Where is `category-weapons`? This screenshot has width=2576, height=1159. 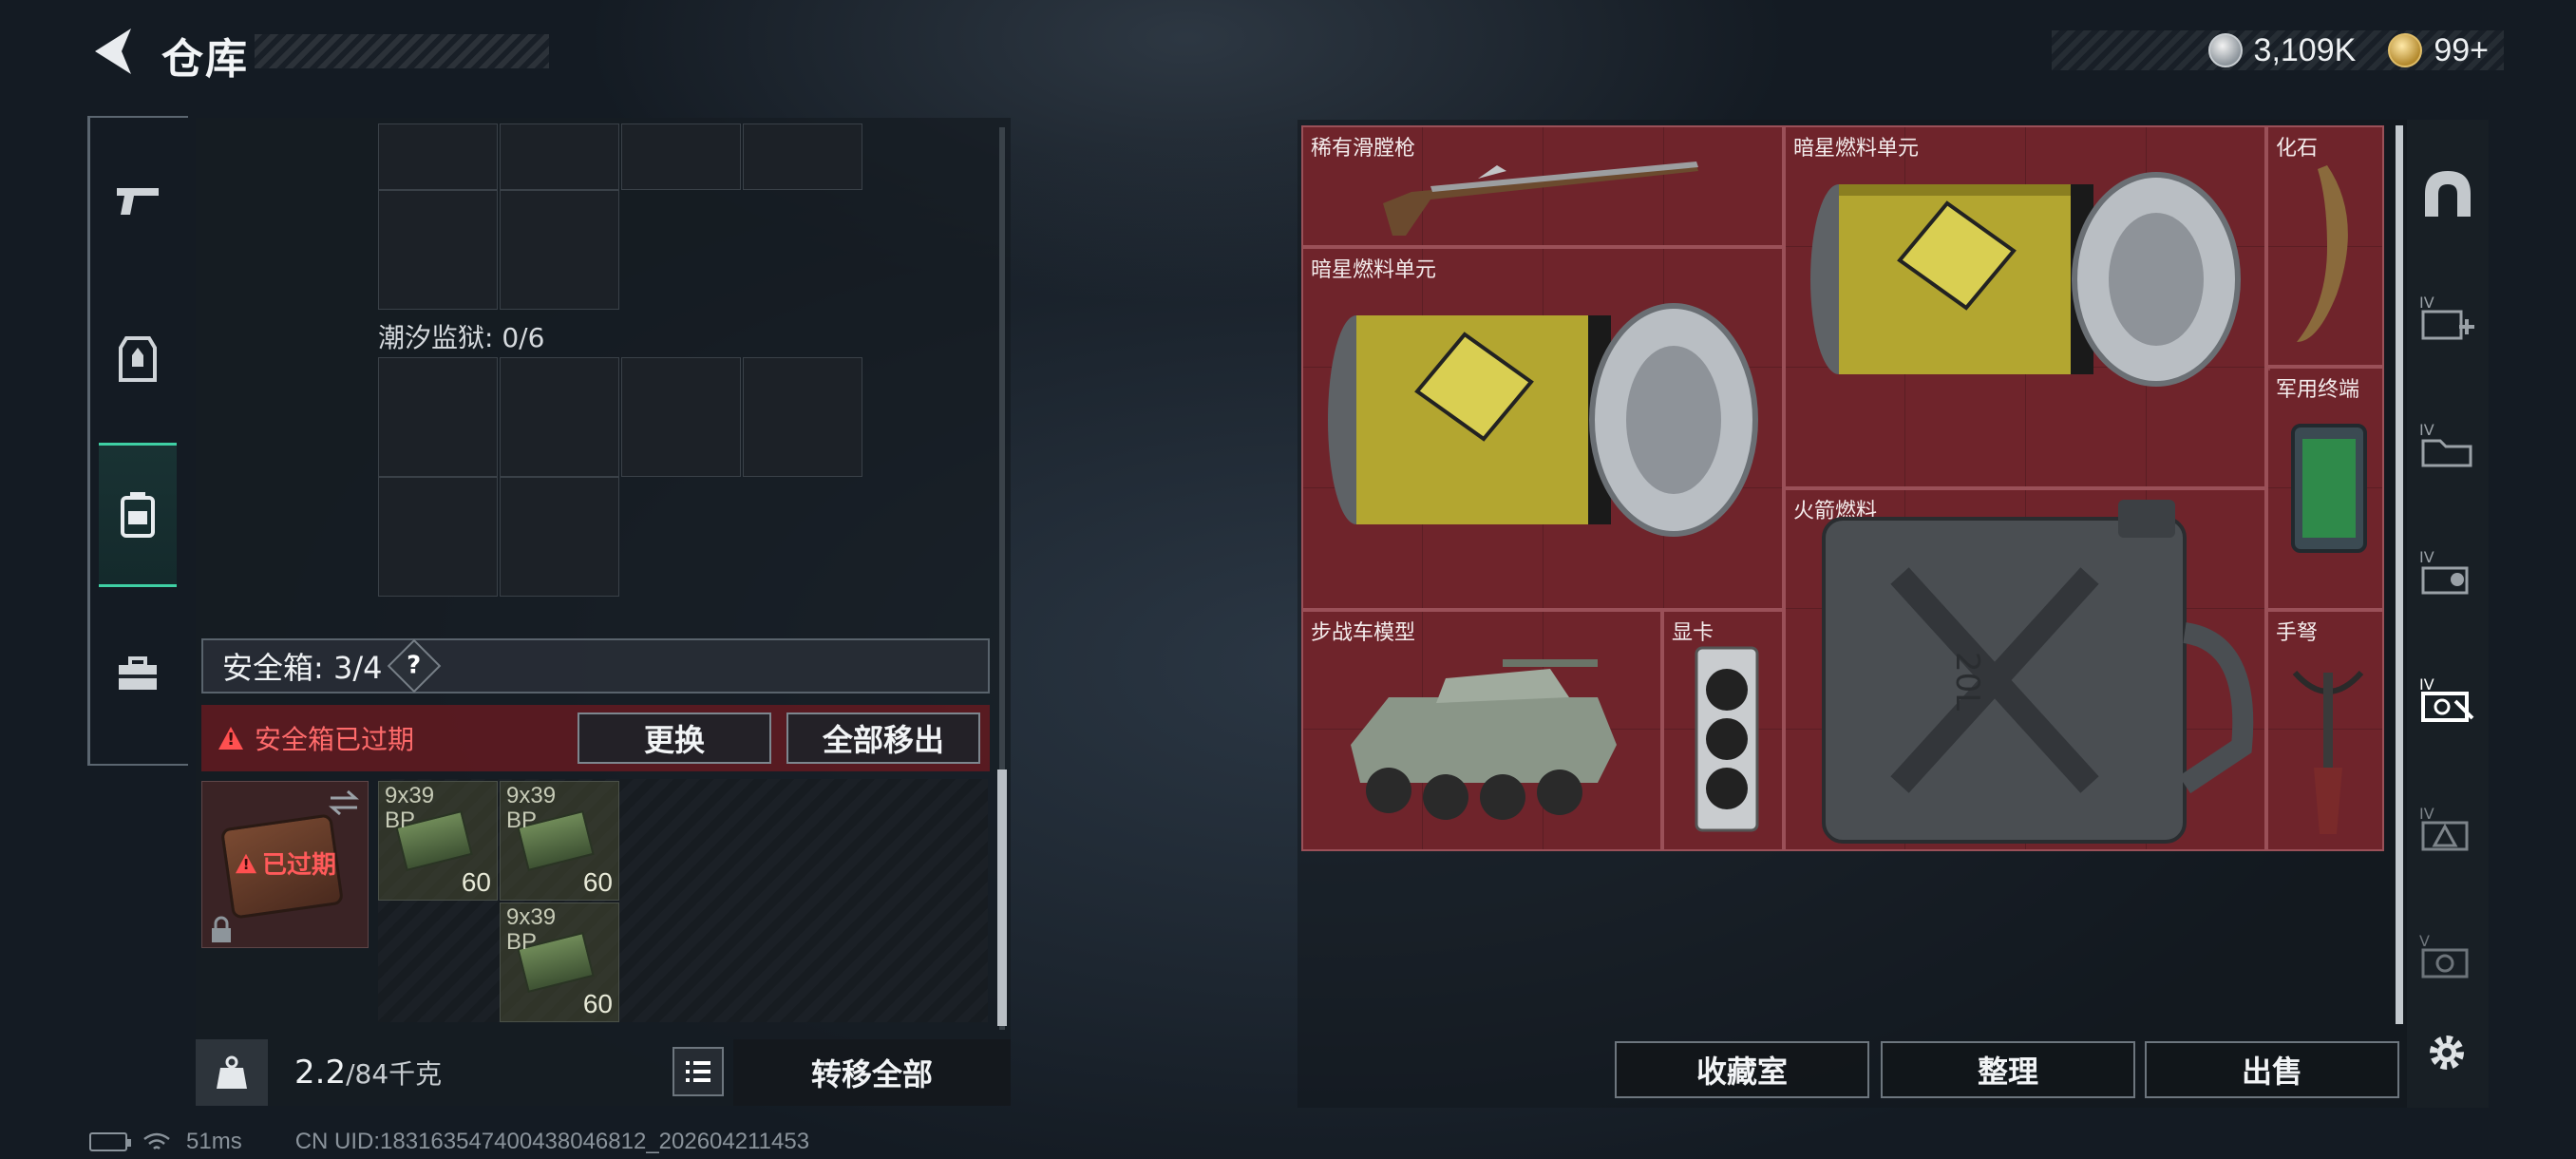 category-weapons is located at coordinates (138, 201).